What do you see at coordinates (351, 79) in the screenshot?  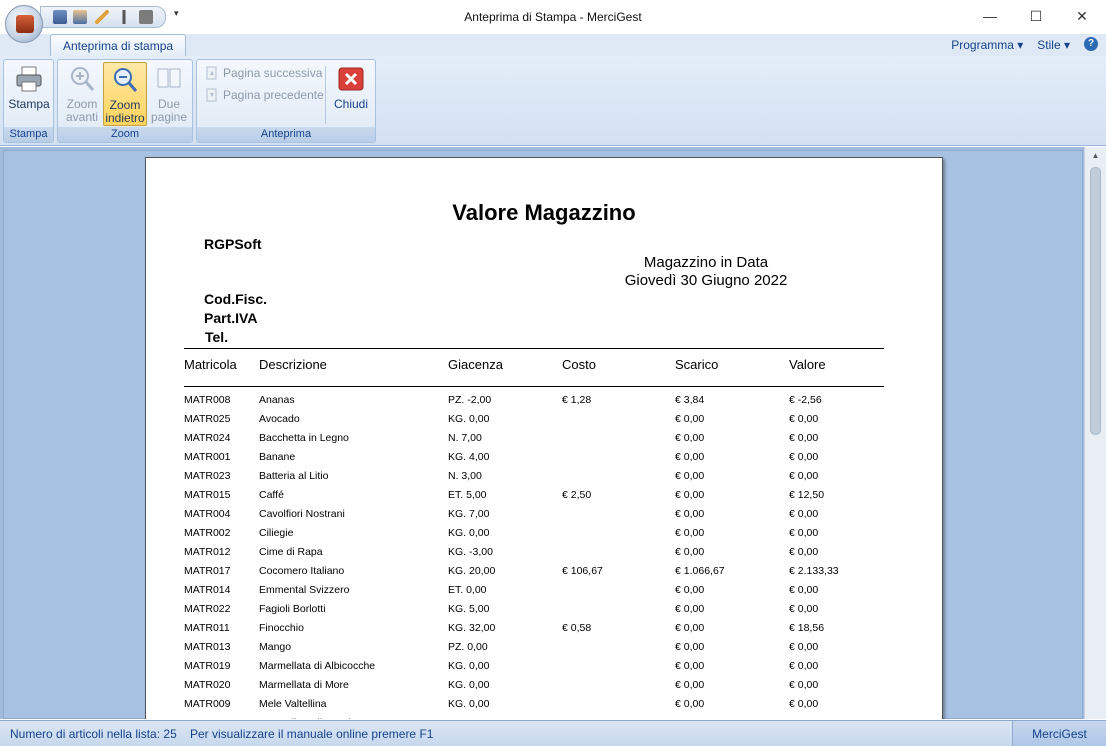 I see `close-icon` at bounding box center [351, 79].